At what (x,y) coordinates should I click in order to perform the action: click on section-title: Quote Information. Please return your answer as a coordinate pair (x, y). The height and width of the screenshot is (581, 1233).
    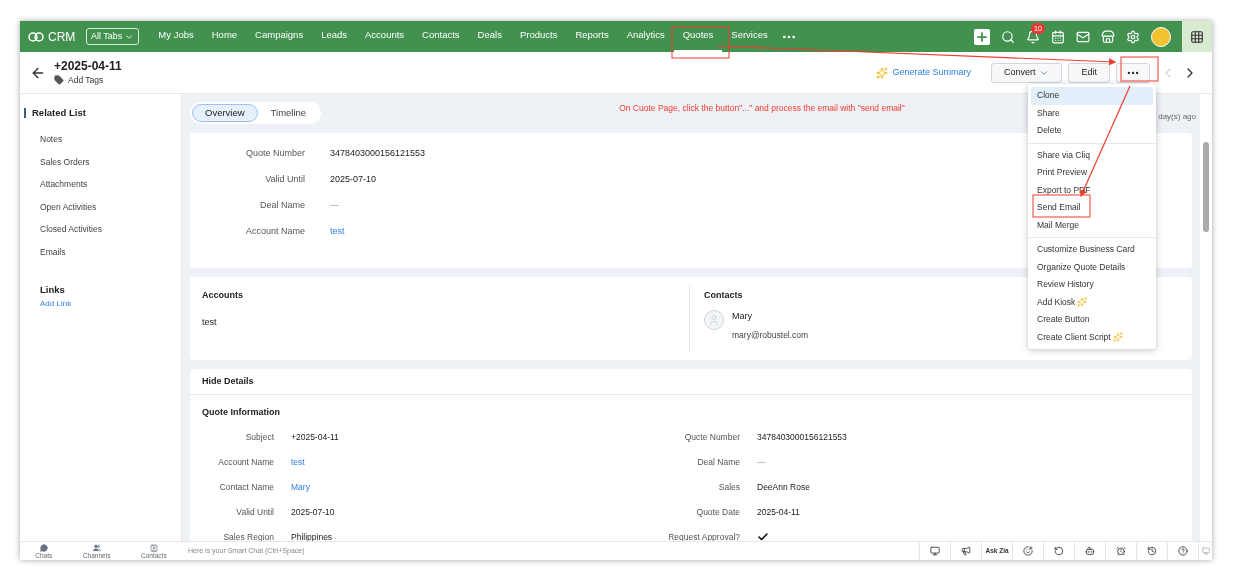
    Looking at the image, I should click on (241, 412).